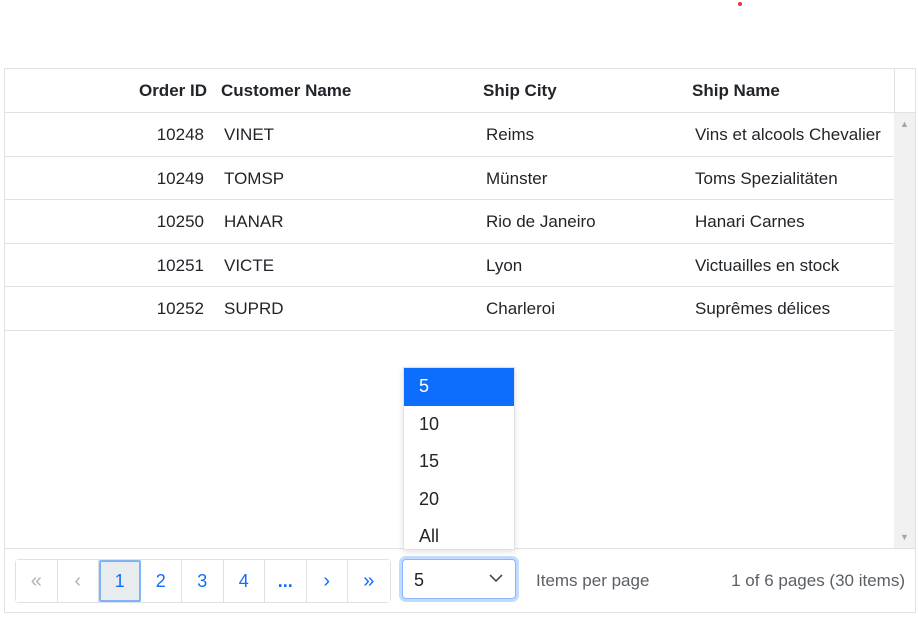 This screenshot has width=918, height=618. Describe the element at coordinates (904, 124) in the screenshot. I see `scroll-up-arrow-icon: ▲` at that location.